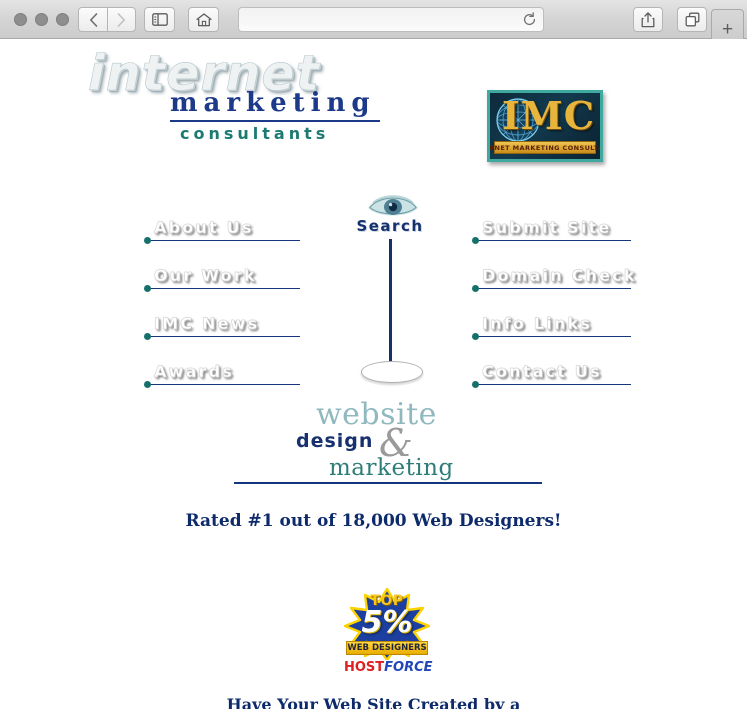  I want to click on badge-percent-label: 5%, so click(387, 622).